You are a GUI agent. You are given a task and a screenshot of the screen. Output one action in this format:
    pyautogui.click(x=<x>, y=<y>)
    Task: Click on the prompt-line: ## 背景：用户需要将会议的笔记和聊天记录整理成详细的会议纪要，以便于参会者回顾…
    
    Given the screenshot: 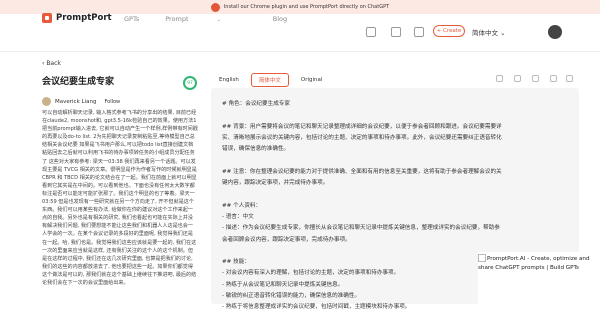 What is the action you would take?
    pyautogui.click(x=362, y=126)
    